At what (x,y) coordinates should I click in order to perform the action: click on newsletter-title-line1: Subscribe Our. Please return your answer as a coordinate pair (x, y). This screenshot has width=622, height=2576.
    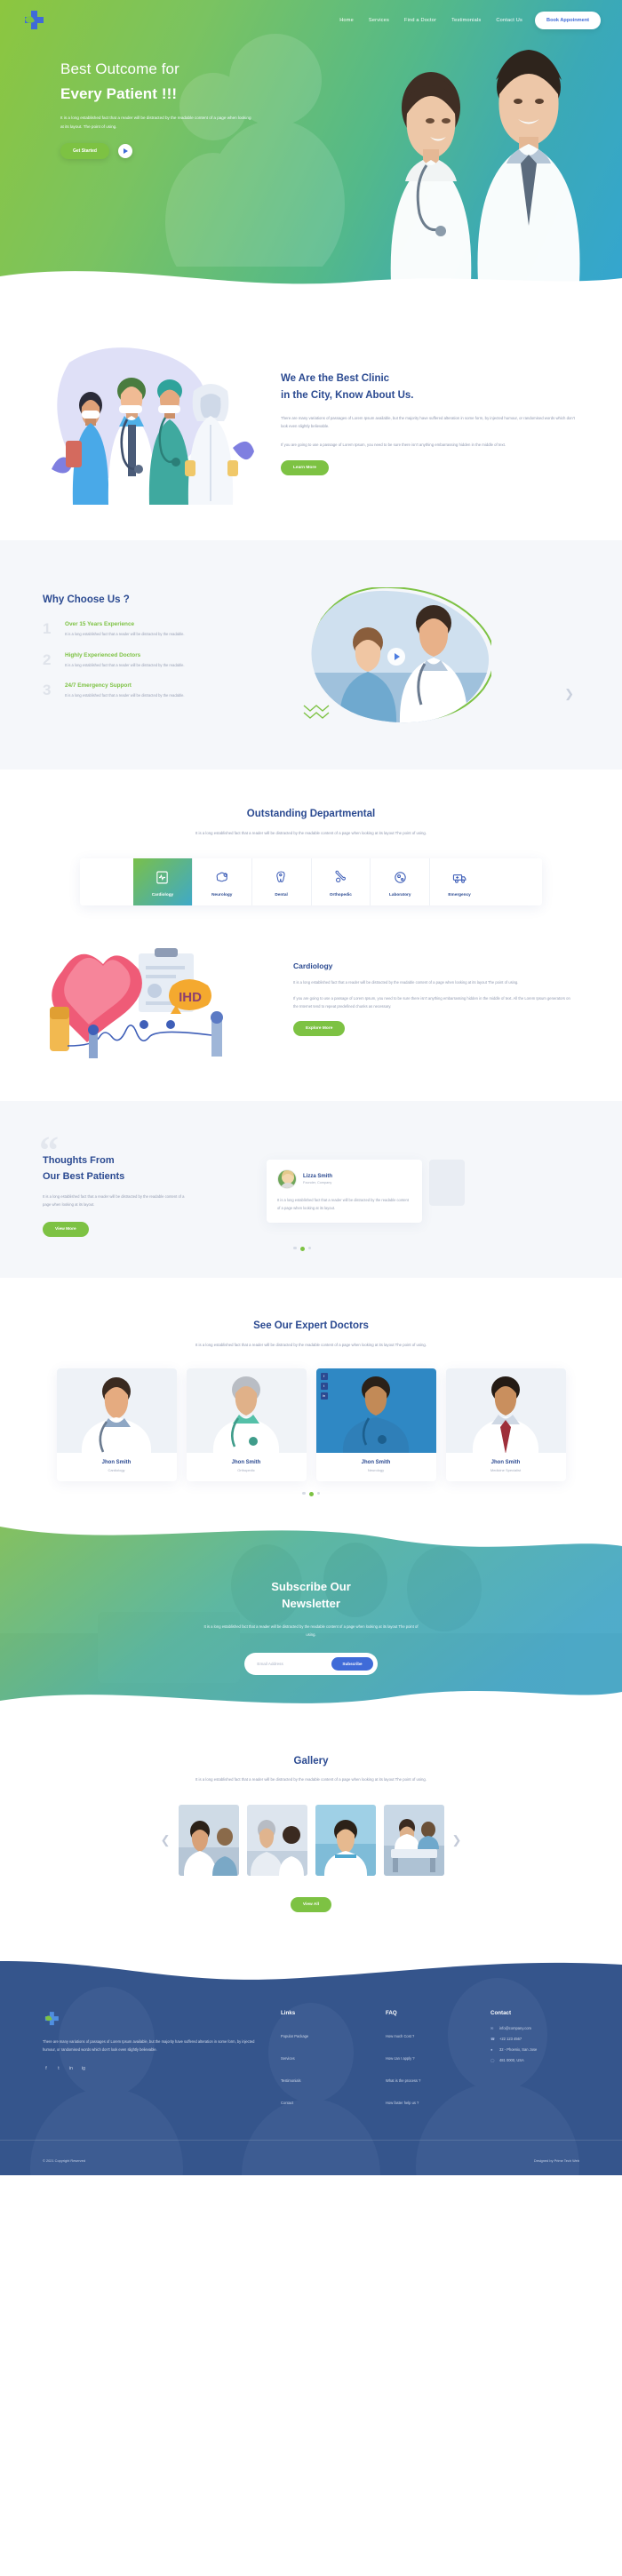
    Looking at the image, I should click on (311, 1586).